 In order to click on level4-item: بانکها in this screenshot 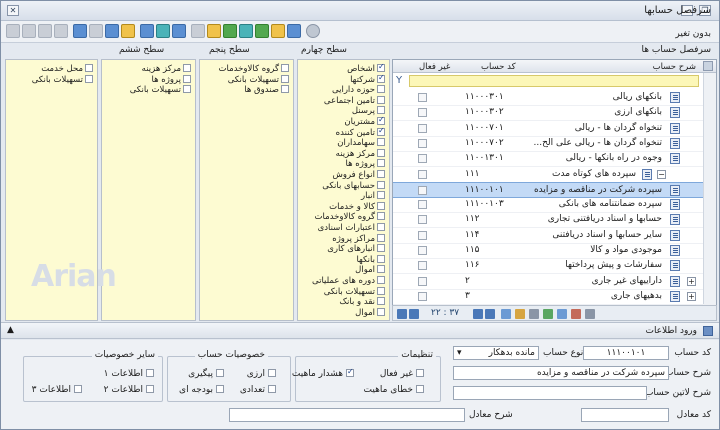, I will do `click(370, 259)`.